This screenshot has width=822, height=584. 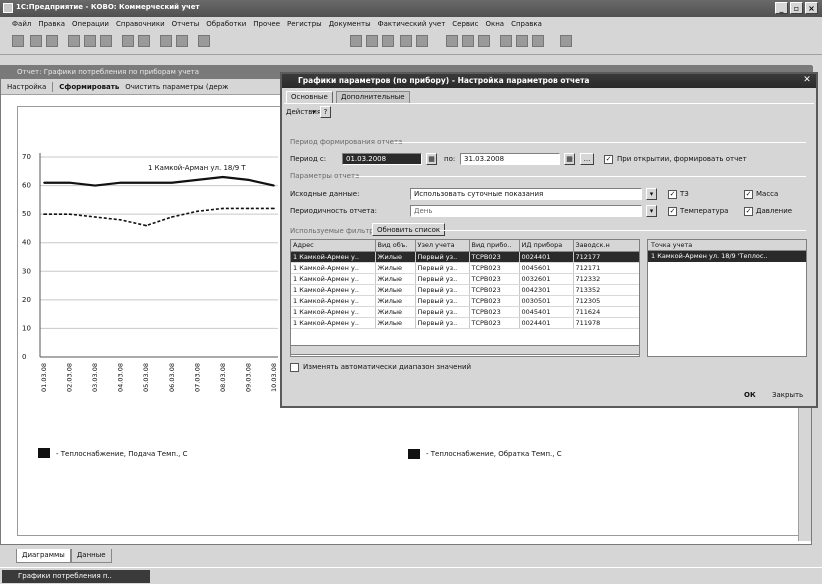 I want to click on new-doc-icon, so click(x=18, y=41).